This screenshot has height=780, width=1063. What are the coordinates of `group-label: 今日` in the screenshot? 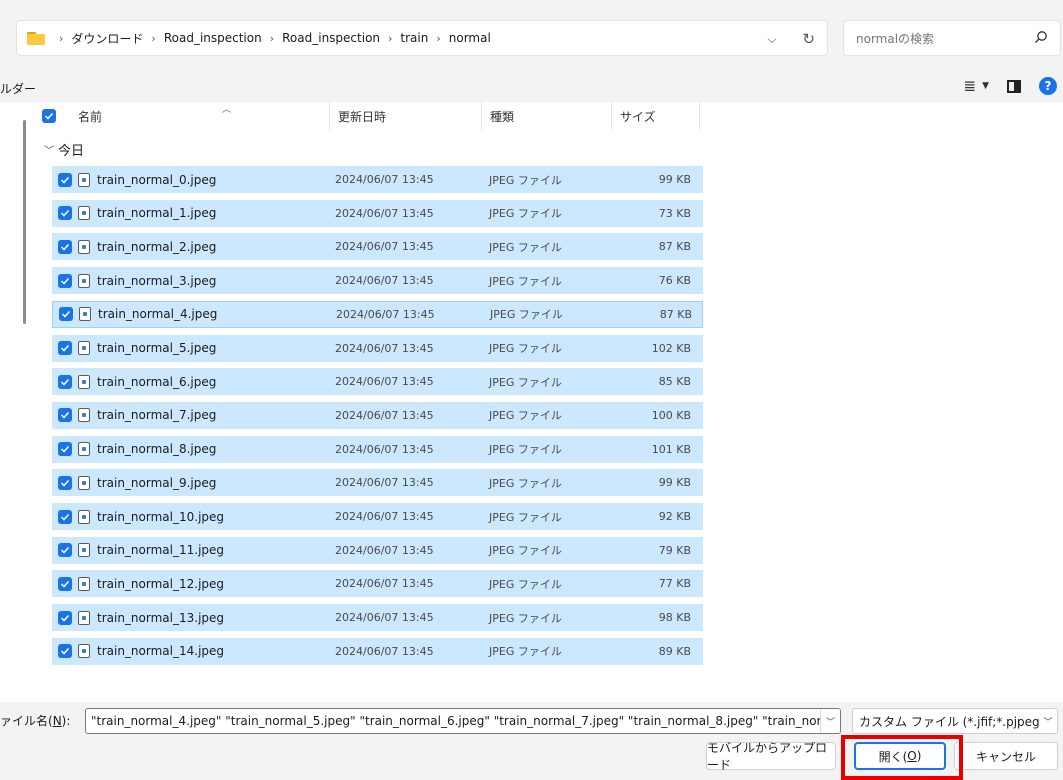 It's located at (71, 151).